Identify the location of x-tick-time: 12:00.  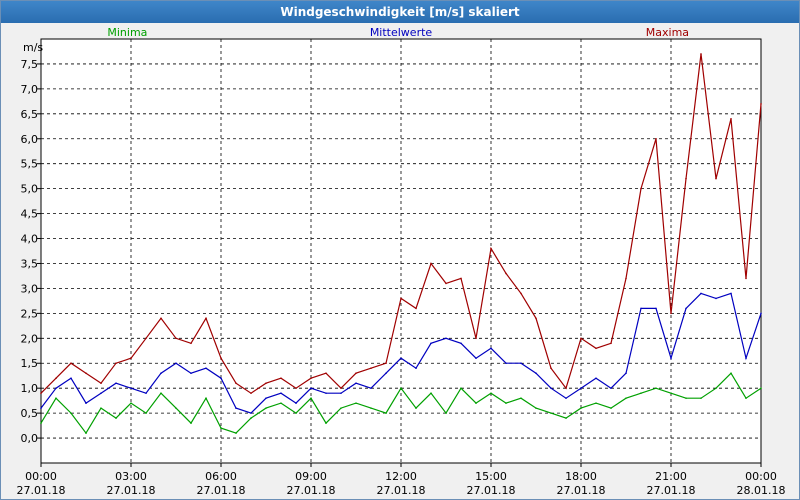
(401, 476).